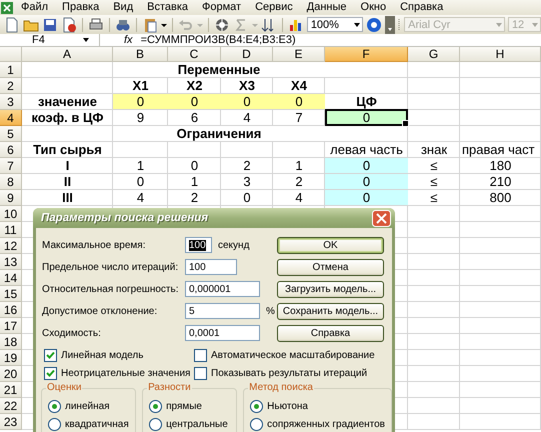 Image resolution: width=541 pixels, height=432 pixels. I want to click on table-cell-text: 0, so click(195, 165).